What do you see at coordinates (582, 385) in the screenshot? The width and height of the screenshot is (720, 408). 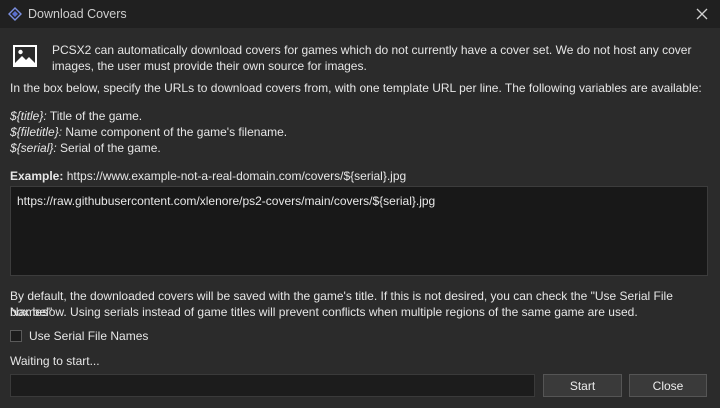 I see `start-button: Start` at bounding box center [582, 385].